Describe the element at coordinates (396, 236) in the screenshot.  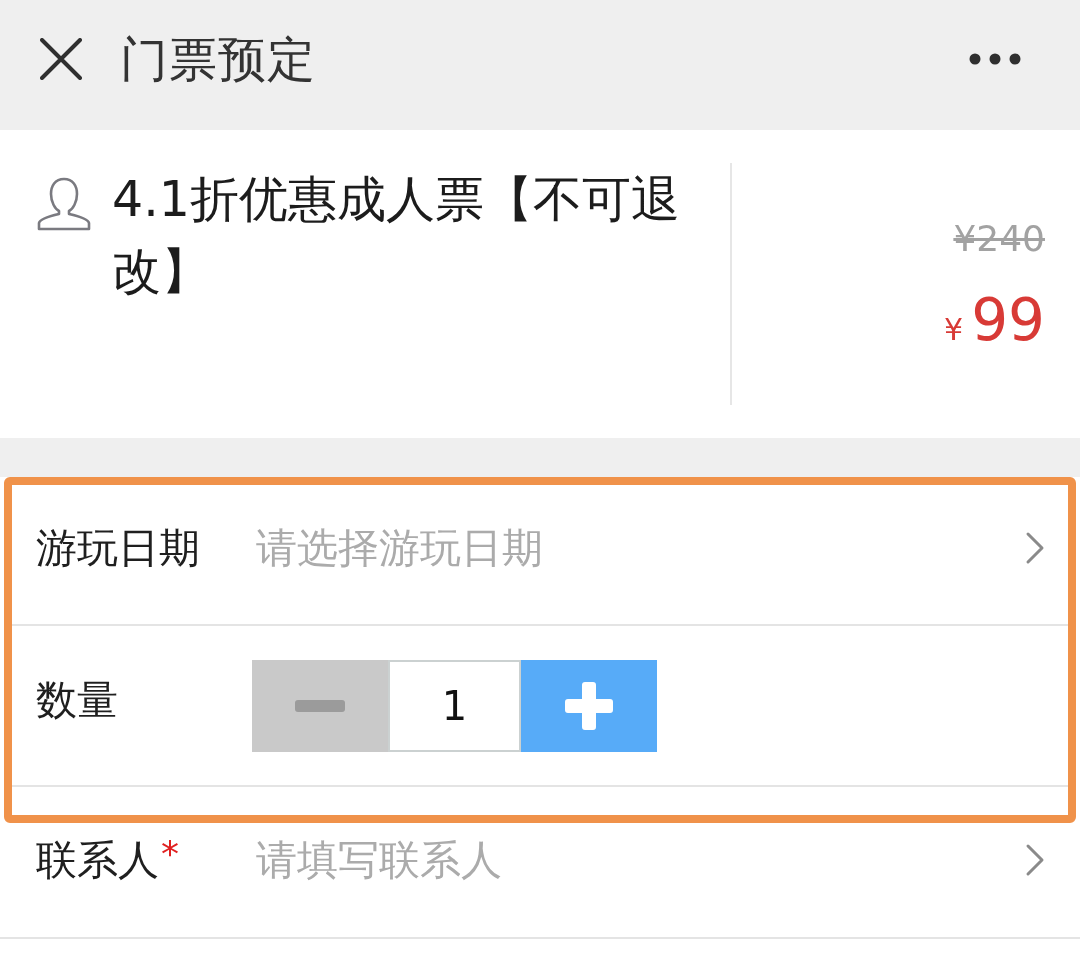
I see `product-name: 4.1折优惠成人票【不可退改】` at that location.